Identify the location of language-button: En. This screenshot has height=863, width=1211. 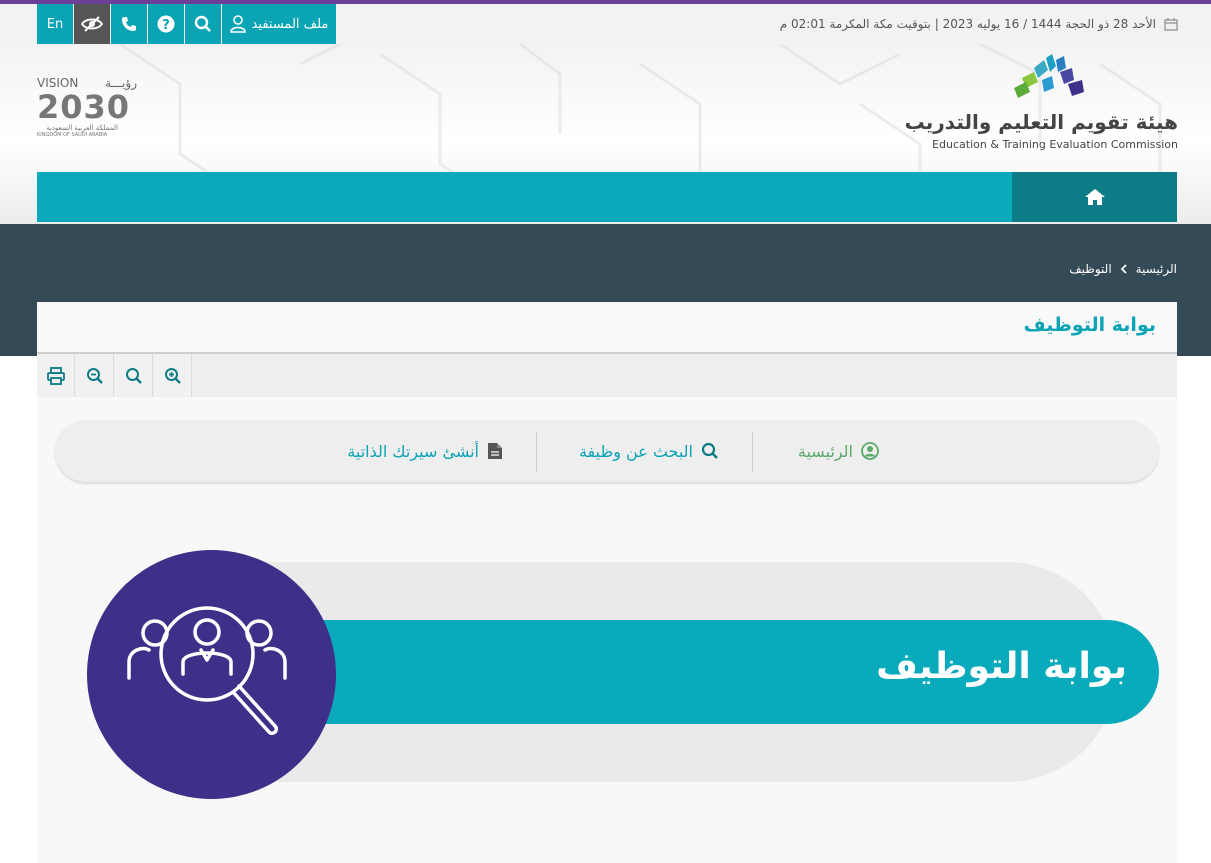
(55, 24).